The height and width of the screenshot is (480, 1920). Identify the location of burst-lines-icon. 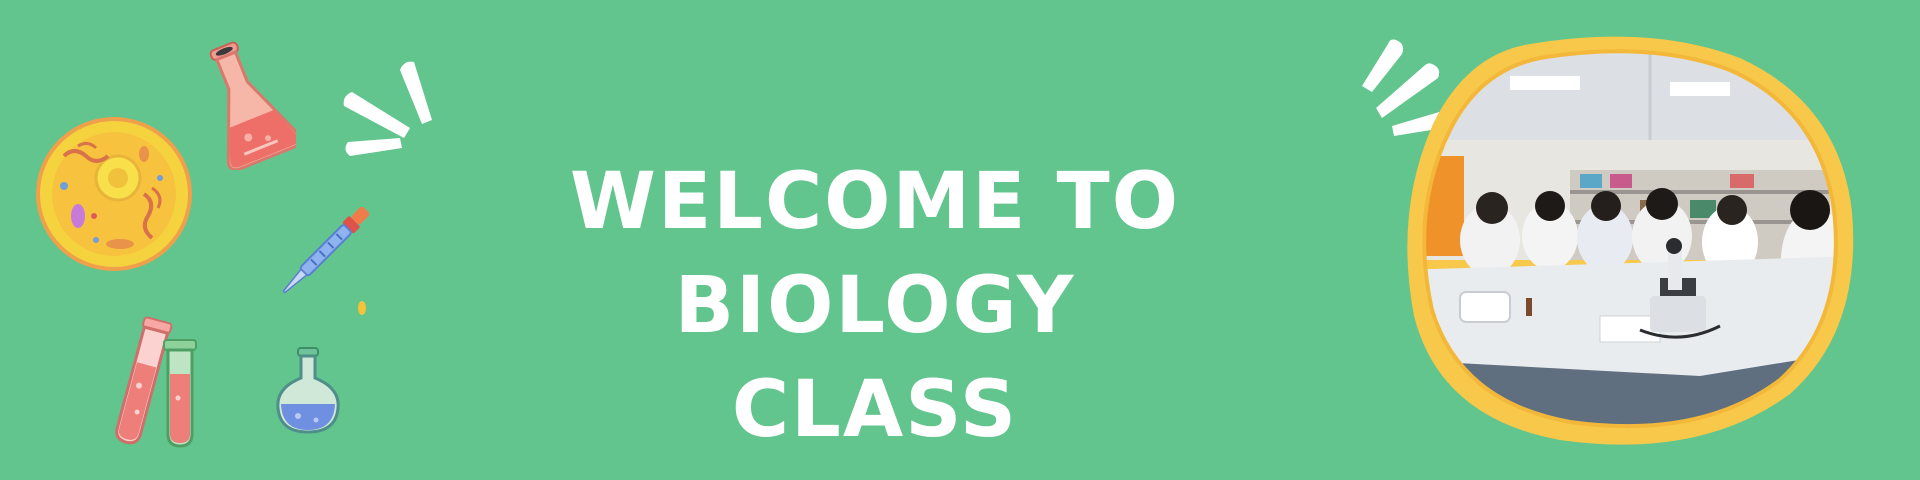
(387, 108).